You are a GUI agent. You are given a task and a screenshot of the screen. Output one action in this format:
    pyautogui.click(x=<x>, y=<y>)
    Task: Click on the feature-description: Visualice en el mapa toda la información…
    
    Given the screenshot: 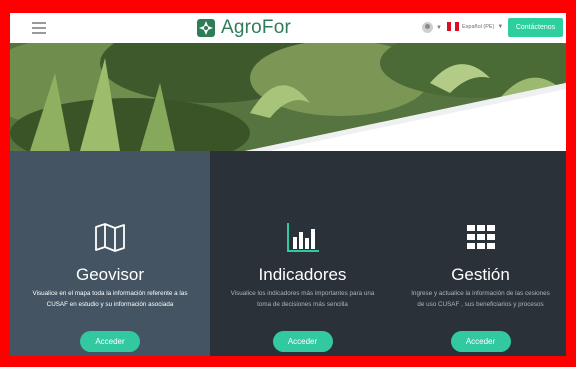 What is the action you would take?
    pyautogui.click(x=110, y=299)
    